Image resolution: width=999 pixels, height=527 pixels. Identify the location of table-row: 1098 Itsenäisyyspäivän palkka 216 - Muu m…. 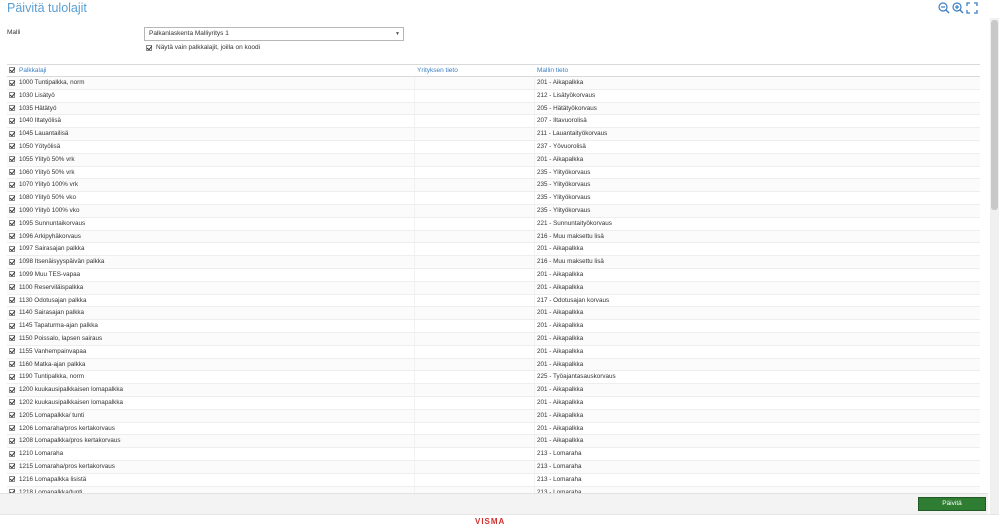
(493, 262).